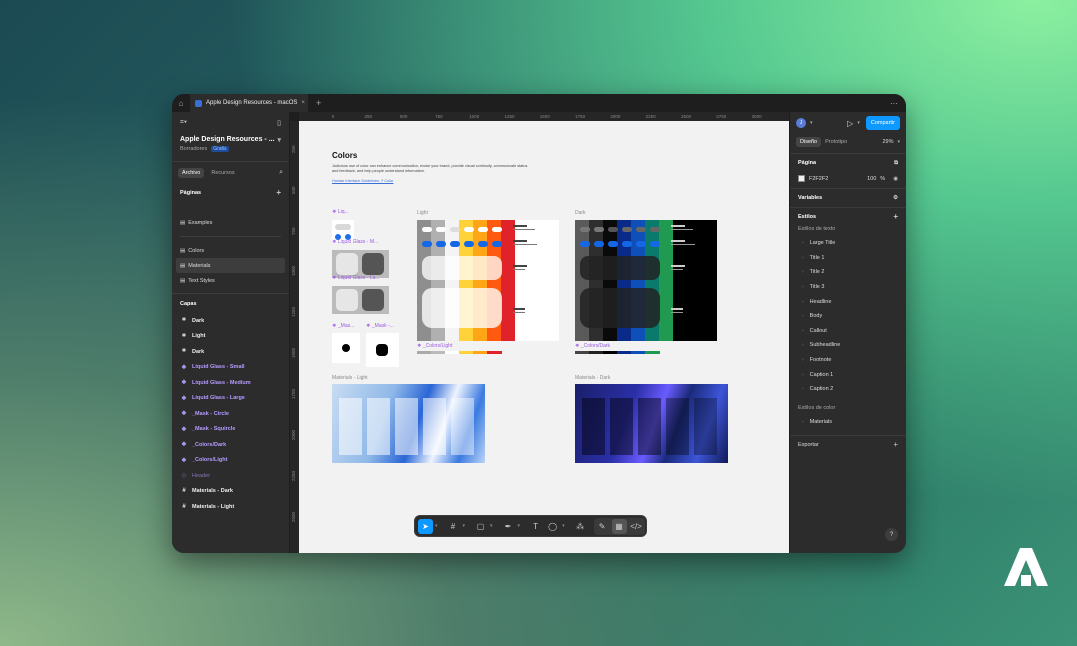 The height and width of the screenshot is (646, 1077). I want to click on new-tab-button: +, so click(318, 103).